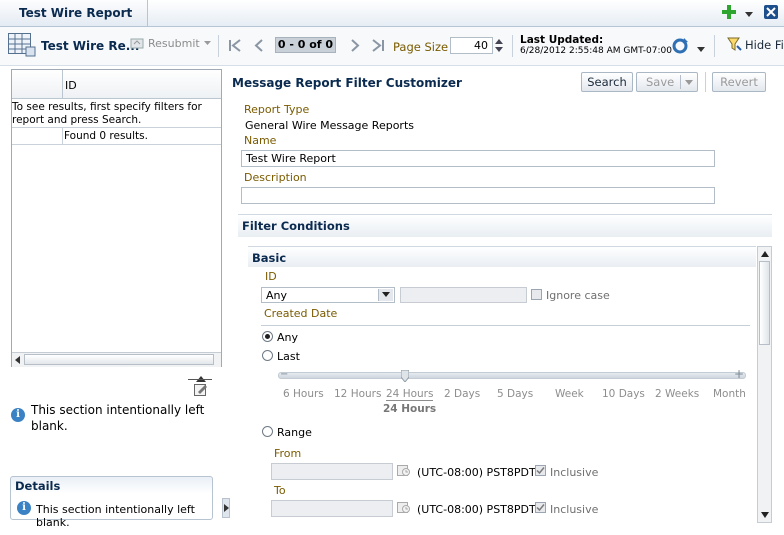 The width and height of the screenshot is (784, 535). I want to click on hide-filters-button: Hide Fi, so click(755, 44).